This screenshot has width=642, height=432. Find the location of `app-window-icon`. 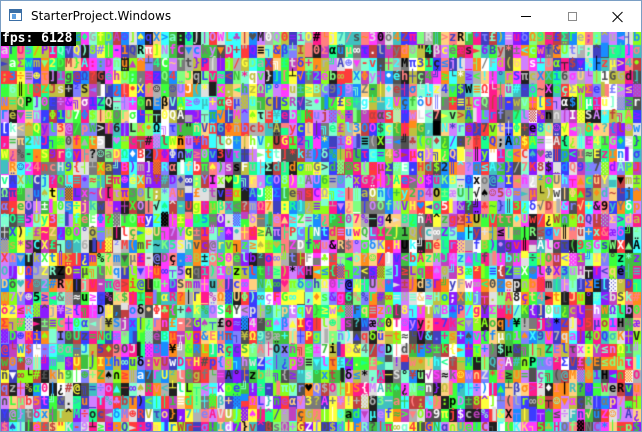

app-window-icon is located at coordinates (15, 15).